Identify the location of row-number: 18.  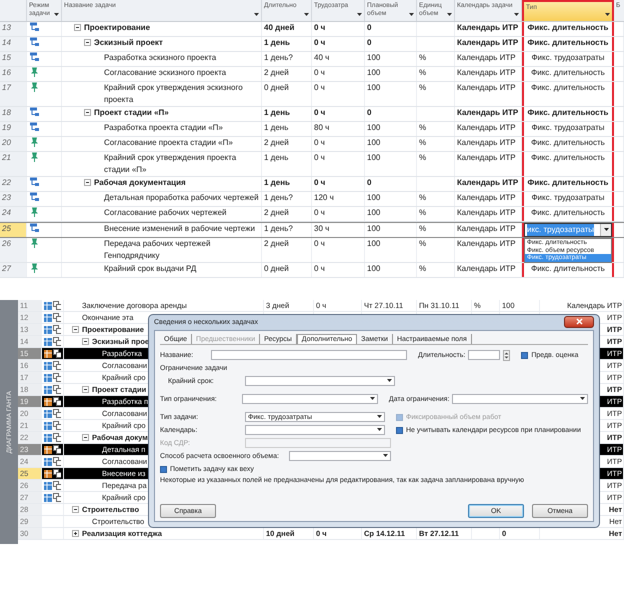
(13, 114).